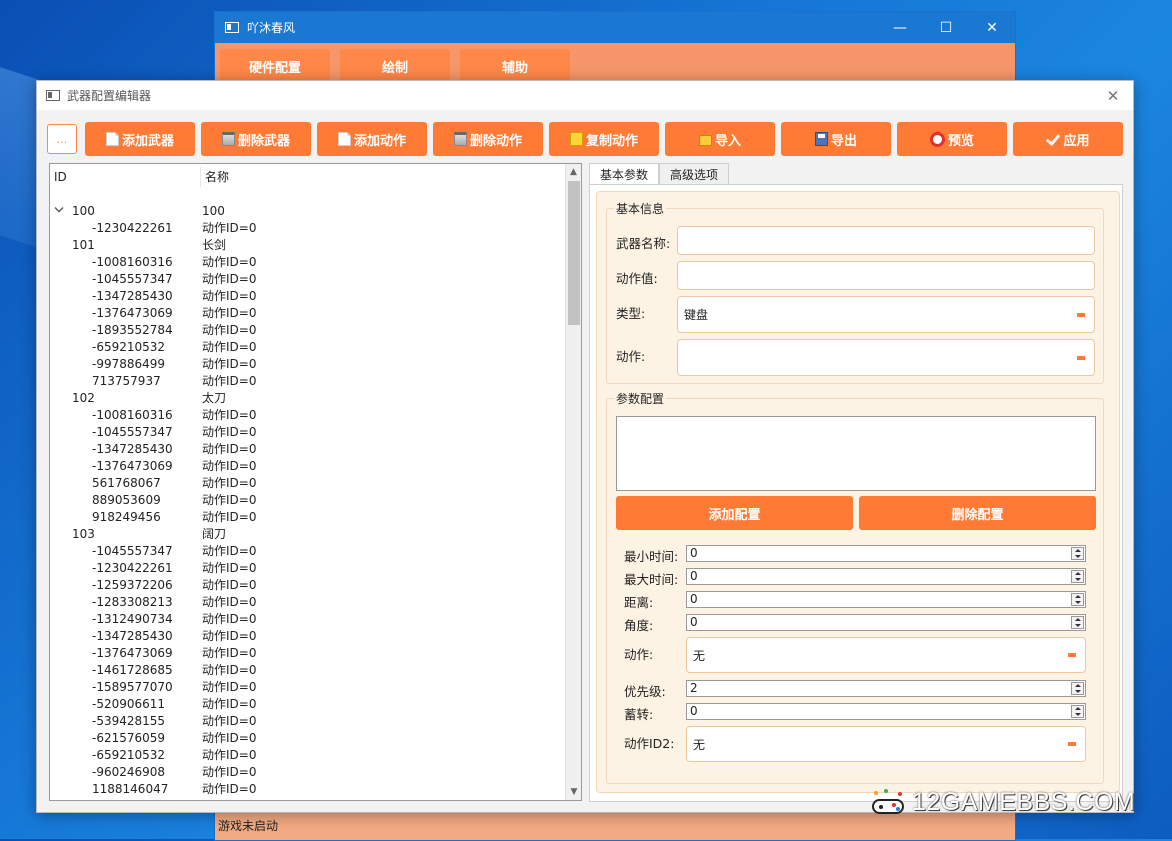  I want to click on tree-action-row: -960246908 动作ID=0, so click(308, 771).